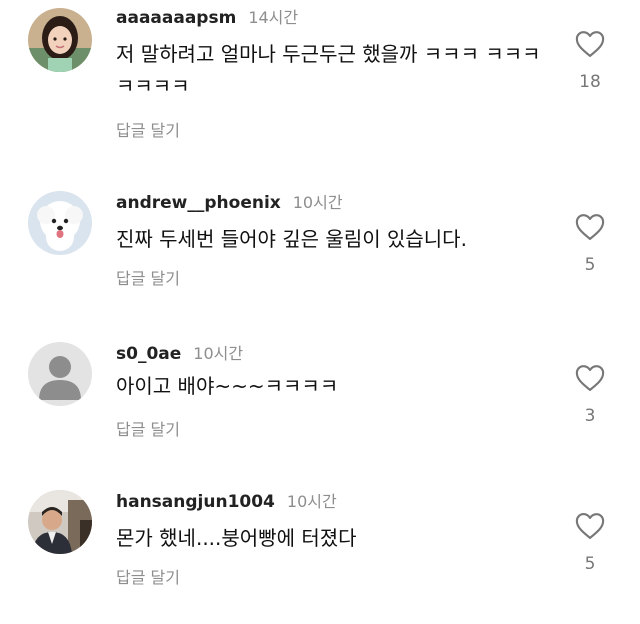  What do you see at coordinates (590, 395) in the screenshot?
I see `like-area: 3` at bounding box center [590, 395].